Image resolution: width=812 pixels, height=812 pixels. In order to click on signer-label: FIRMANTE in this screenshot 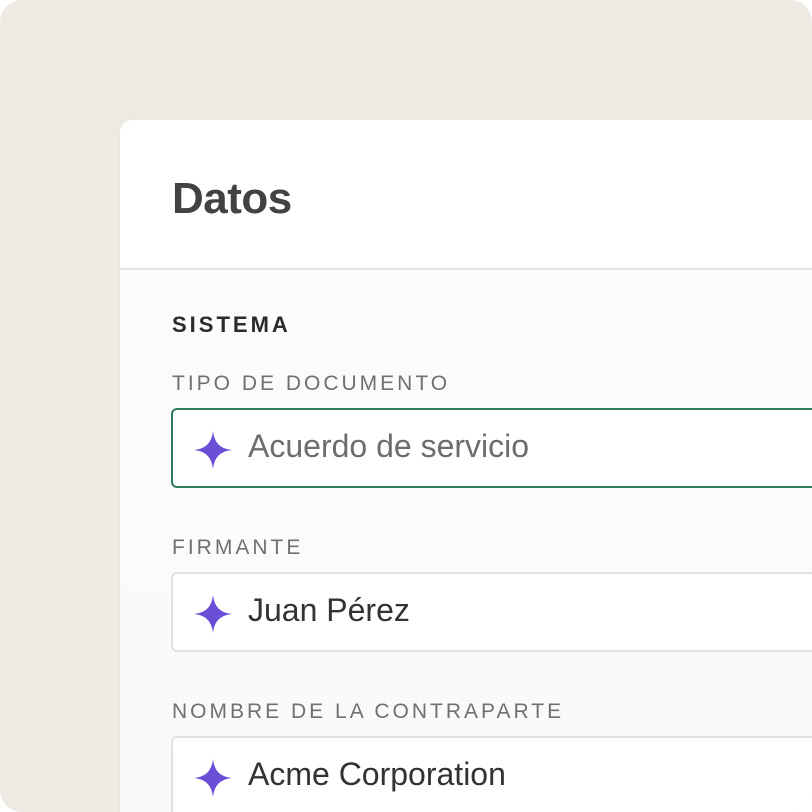, I will do `click(238, 547)`.